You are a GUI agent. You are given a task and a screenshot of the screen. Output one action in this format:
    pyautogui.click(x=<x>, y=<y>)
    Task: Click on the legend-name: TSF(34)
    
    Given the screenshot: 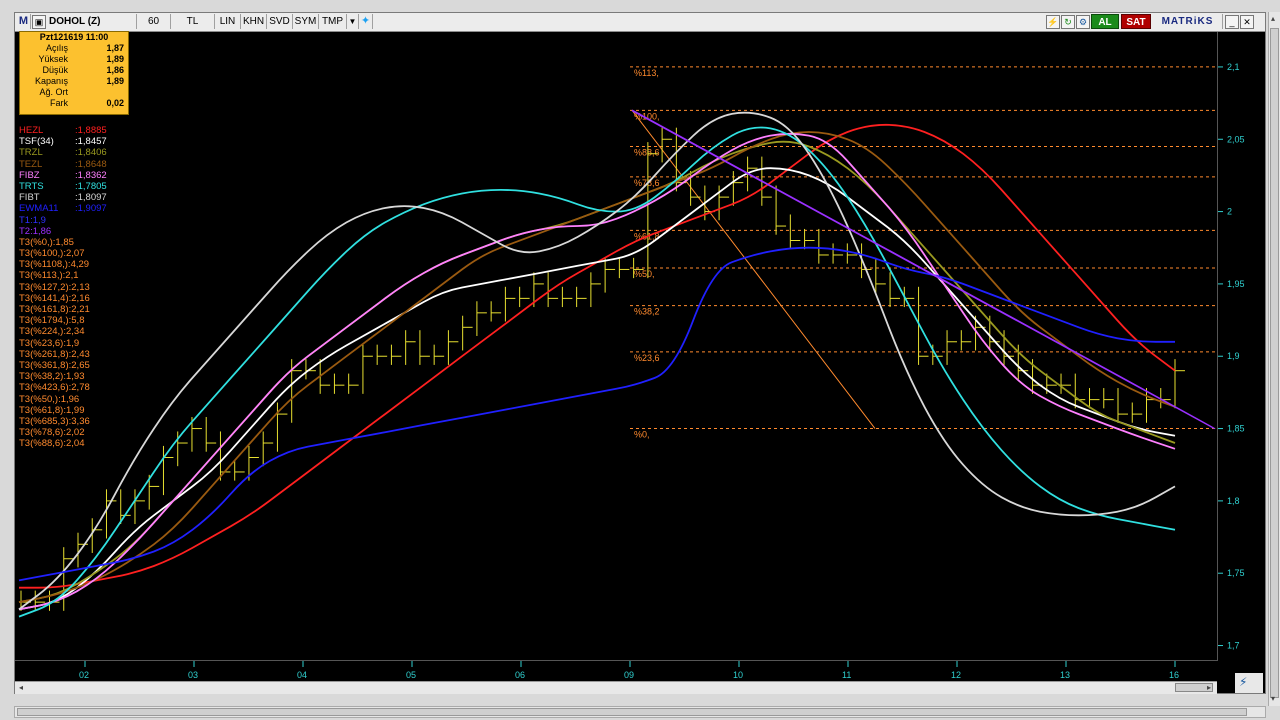 What is the action you would take?
    pyautogui.click(x=36, y=142)
    